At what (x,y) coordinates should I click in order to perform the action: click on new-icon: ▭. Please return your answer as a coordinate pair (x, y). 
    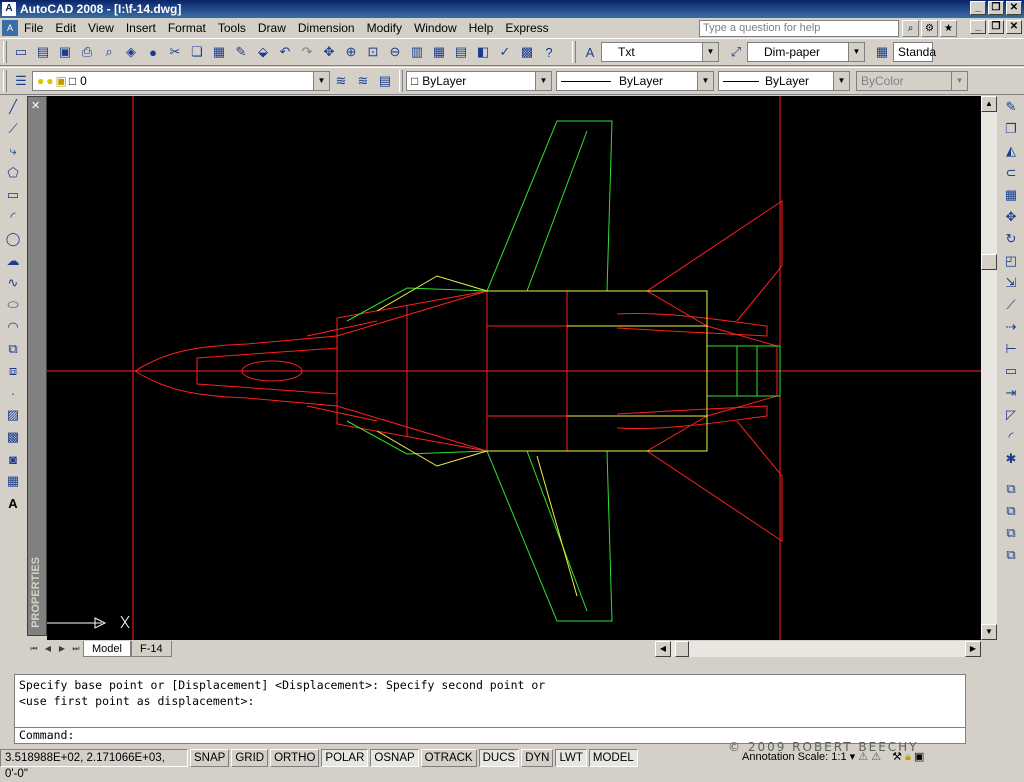
    Looking at the image, I should click on (21, 52).